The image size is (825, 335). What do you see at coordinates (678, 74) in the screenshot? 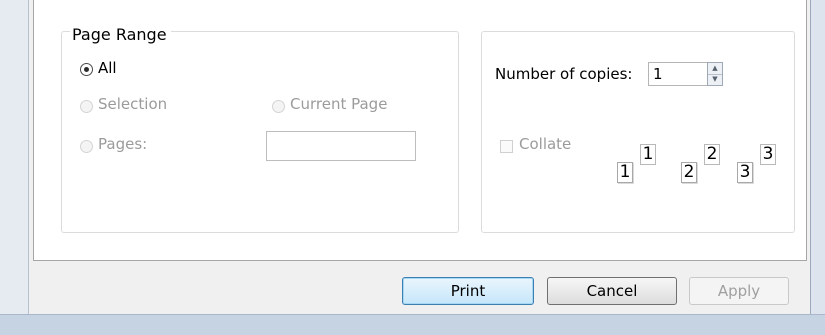
I see `copies-input: 1` at bounding box center [678, 74].